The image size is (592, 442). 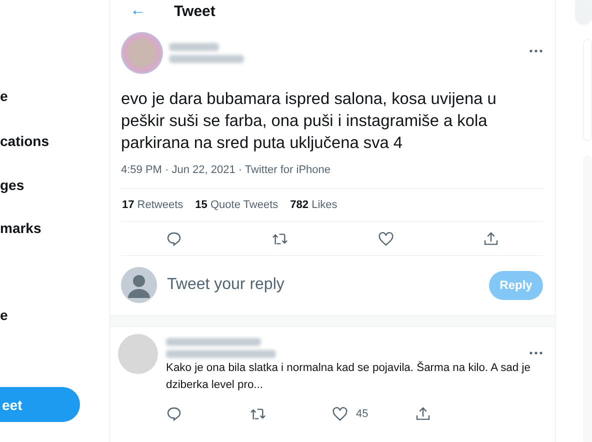 I want to click on avatar-icon, so click(x=139, y=285).